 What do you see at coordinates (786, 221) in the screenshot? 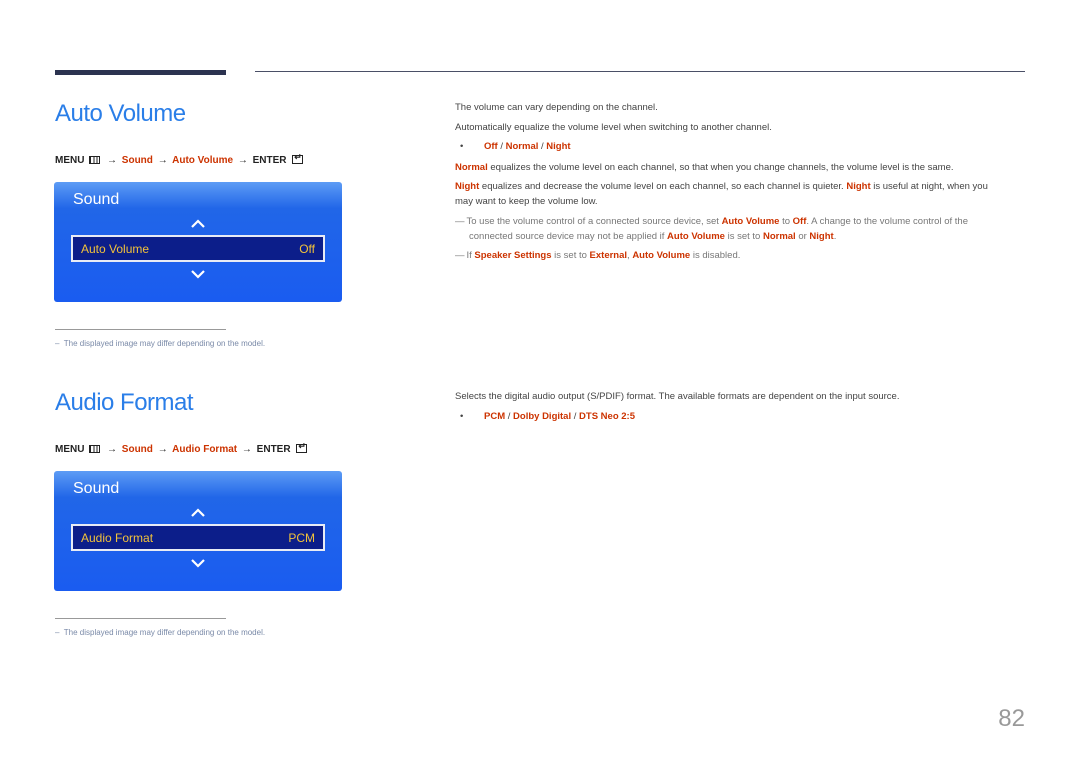
I see `note-text: to` at bounding box center [786, 221].